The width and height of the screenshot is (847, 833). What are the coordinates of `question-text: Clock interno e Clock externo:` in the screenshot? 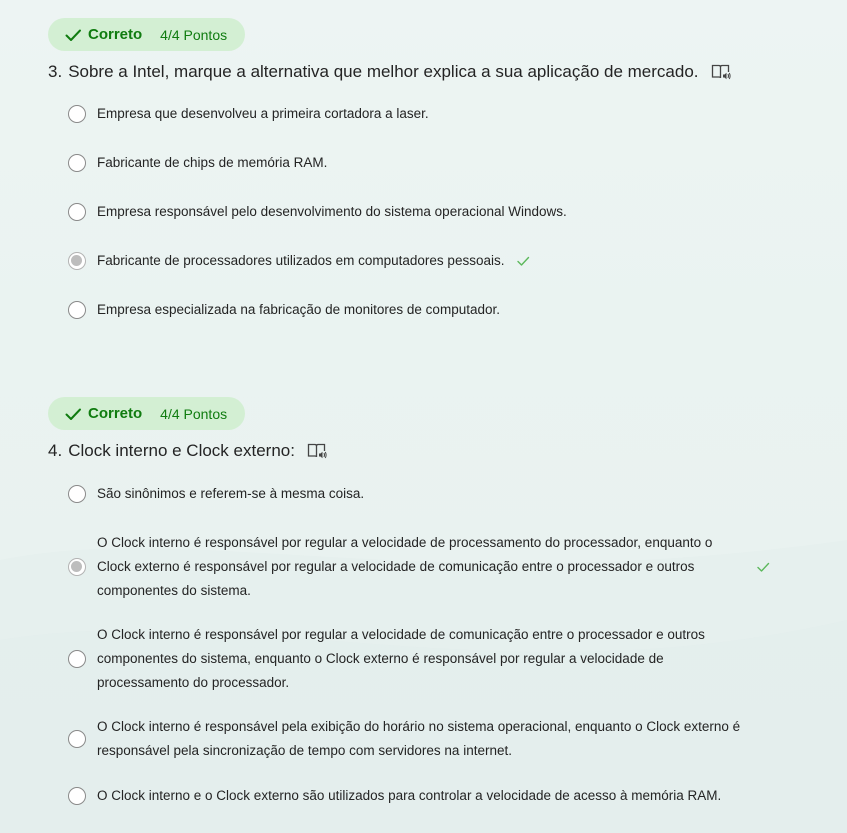 It's located at (181, 450).